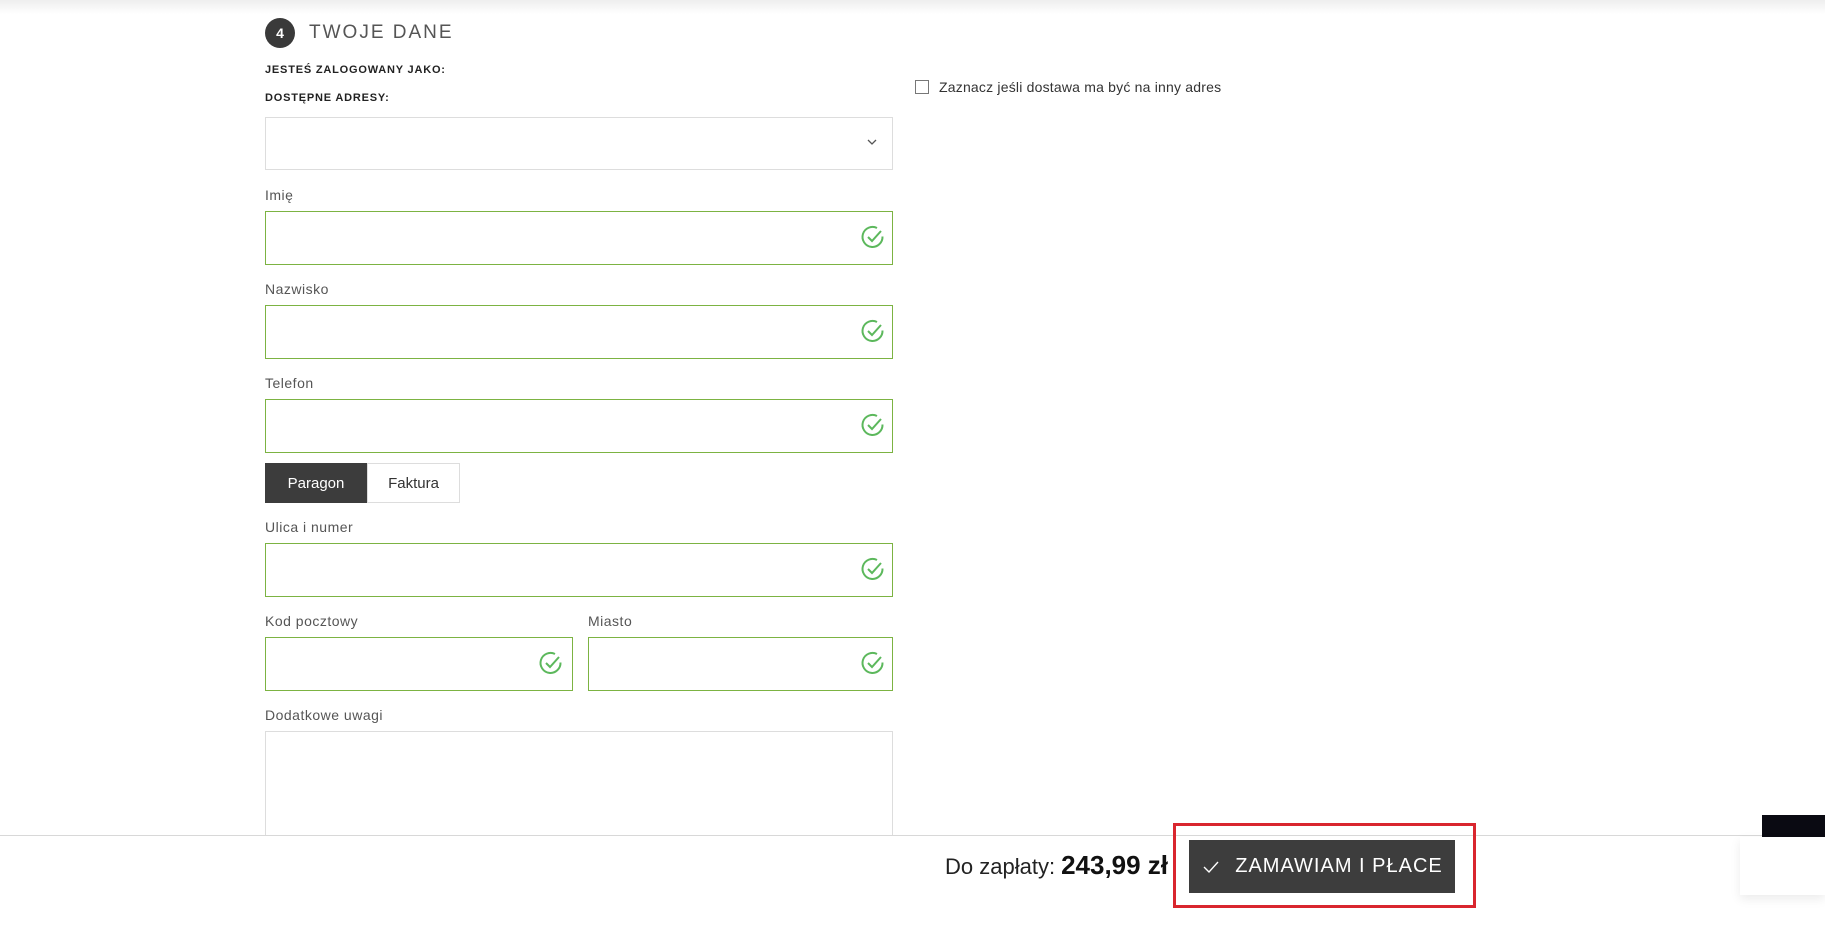 This screenshot has height=925, width=1825. I want to click on phone-label: Telefon, so click(289, 383).